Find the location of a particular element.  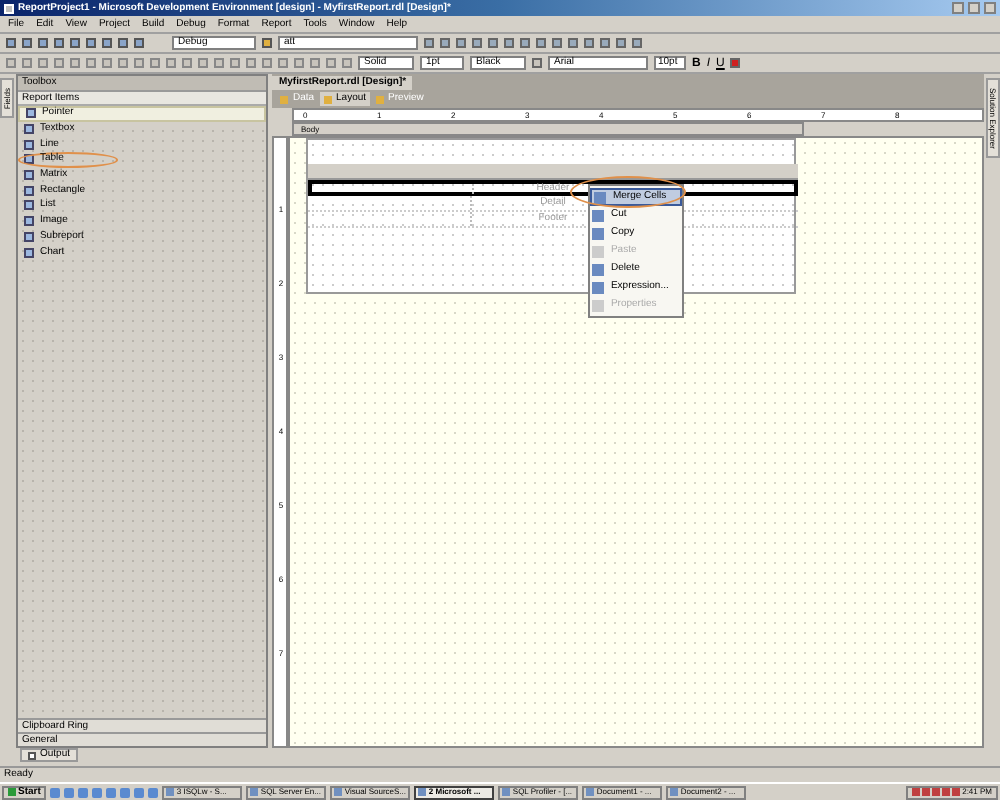

highlight-ellipse is located at coordinates (628, 192).